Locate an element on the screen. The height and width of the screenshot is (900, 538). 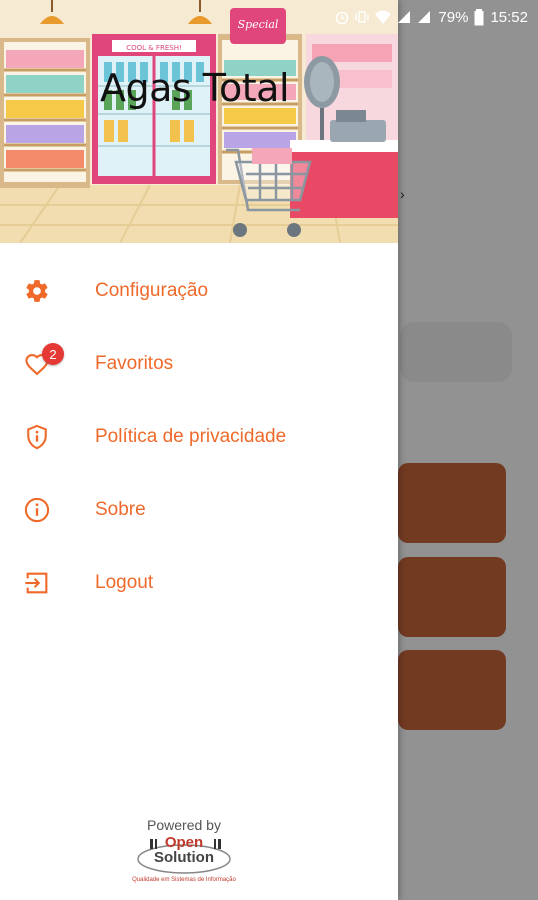
powered-by-text: Powered by is located at coordinates (184, 825).